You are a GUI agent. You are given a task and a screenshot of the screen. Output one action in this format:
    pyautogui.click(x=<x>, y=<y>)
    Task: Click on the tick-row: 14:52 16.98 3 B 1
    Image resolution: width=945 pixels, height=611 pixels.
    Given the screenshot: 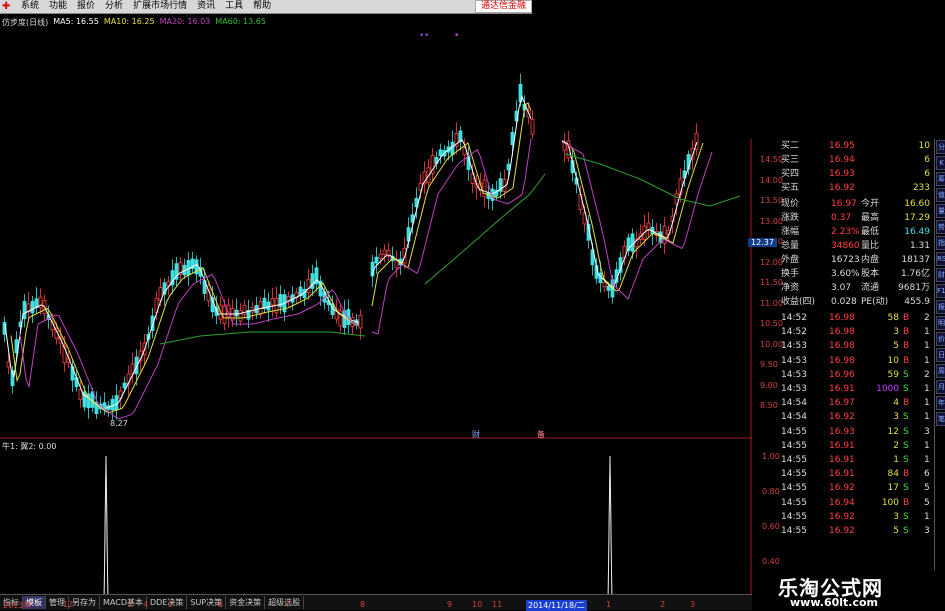 What is the action you would take?
    pyautogui.click(x=856, y=332)
    